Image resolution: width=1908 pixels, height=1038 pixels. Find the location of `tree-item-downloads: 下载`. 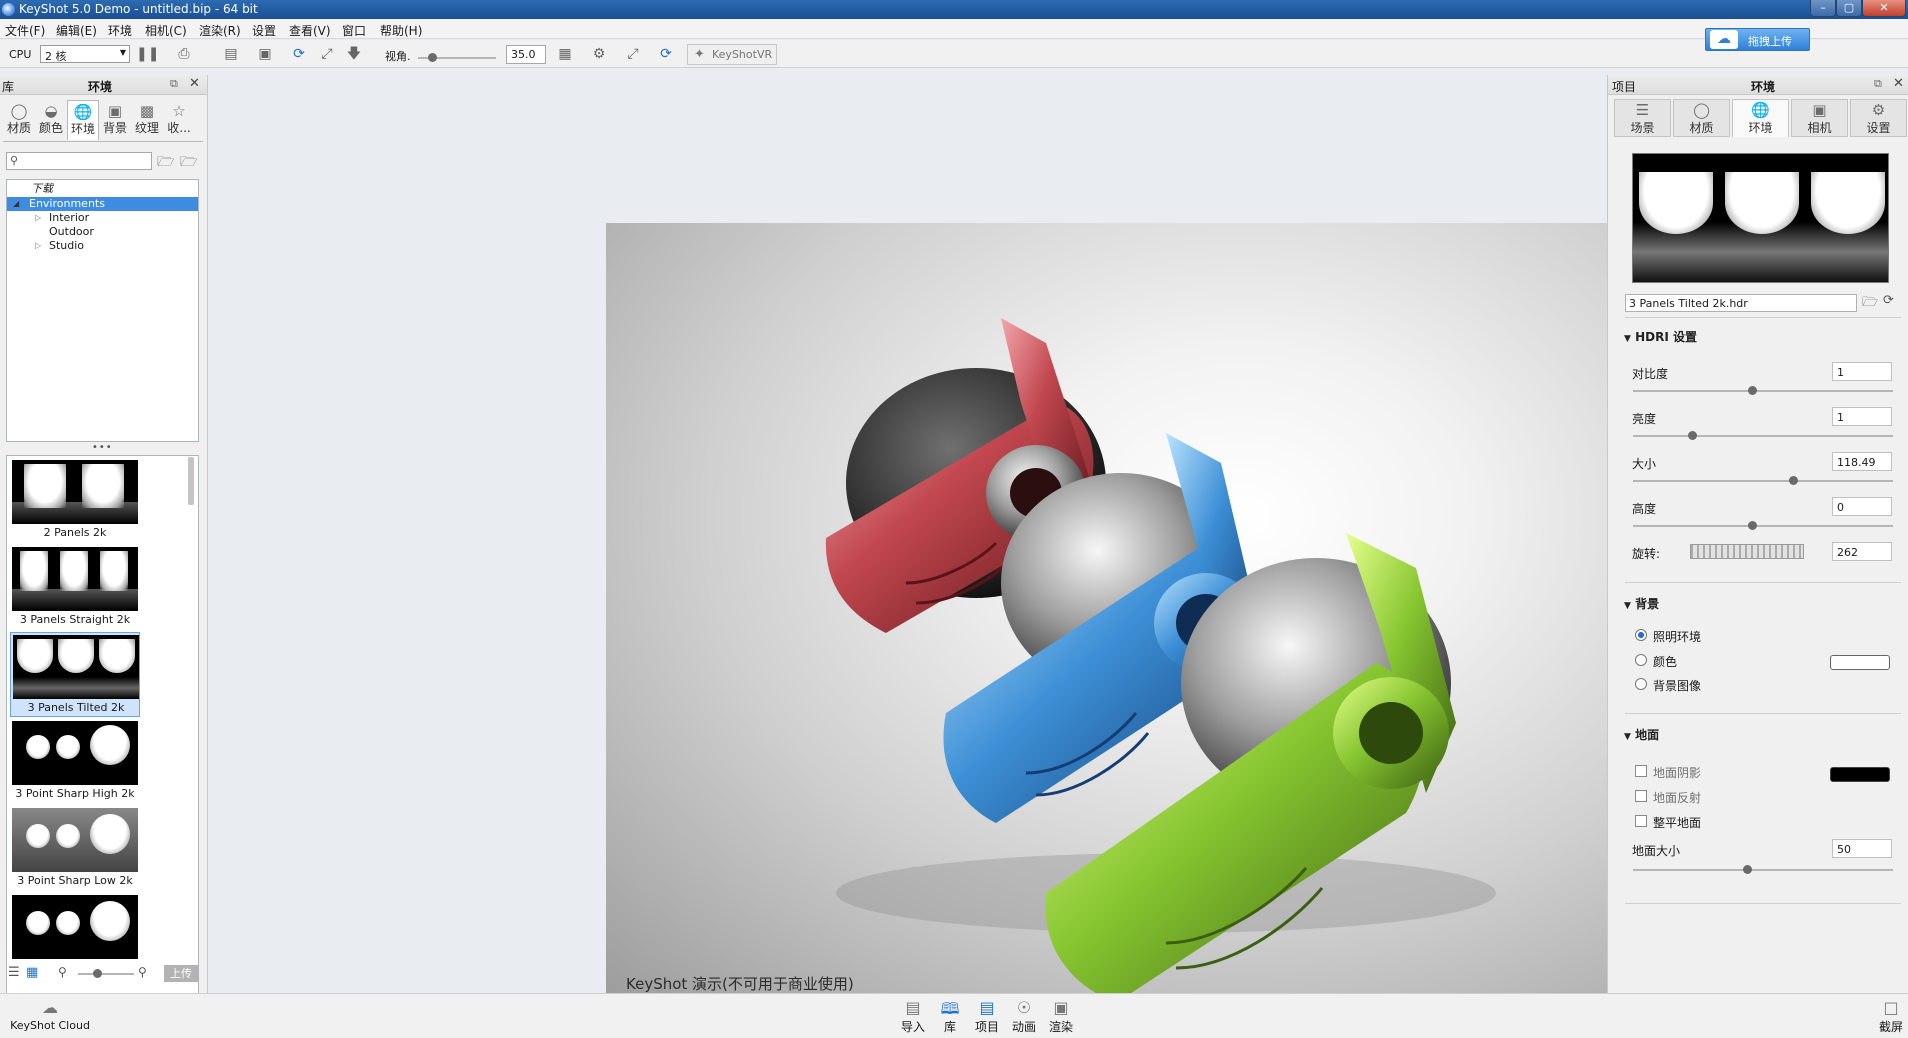

tree-item-downloads: 下载 is located at coordinates (102, 189).